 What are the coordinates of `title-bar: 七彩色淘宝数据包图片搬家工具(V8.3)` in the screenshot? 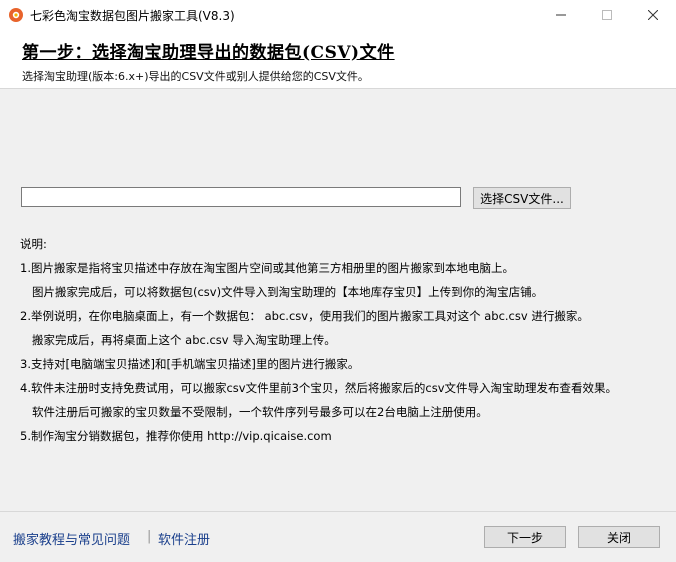 It's located at (338, 15).